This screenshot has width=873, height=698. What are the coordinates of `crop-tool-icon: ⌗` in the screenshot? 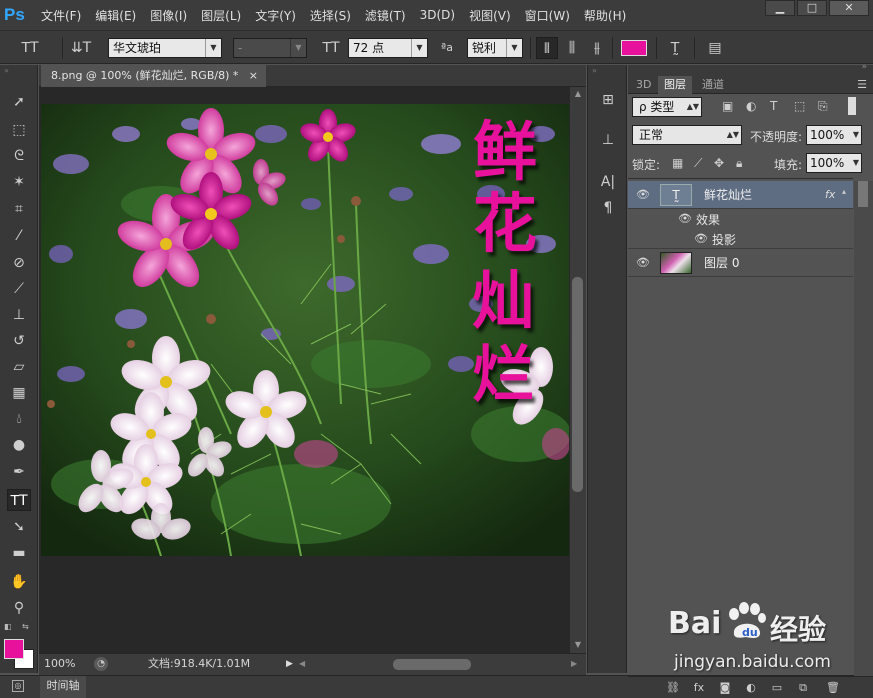 It's located at (19, 209).